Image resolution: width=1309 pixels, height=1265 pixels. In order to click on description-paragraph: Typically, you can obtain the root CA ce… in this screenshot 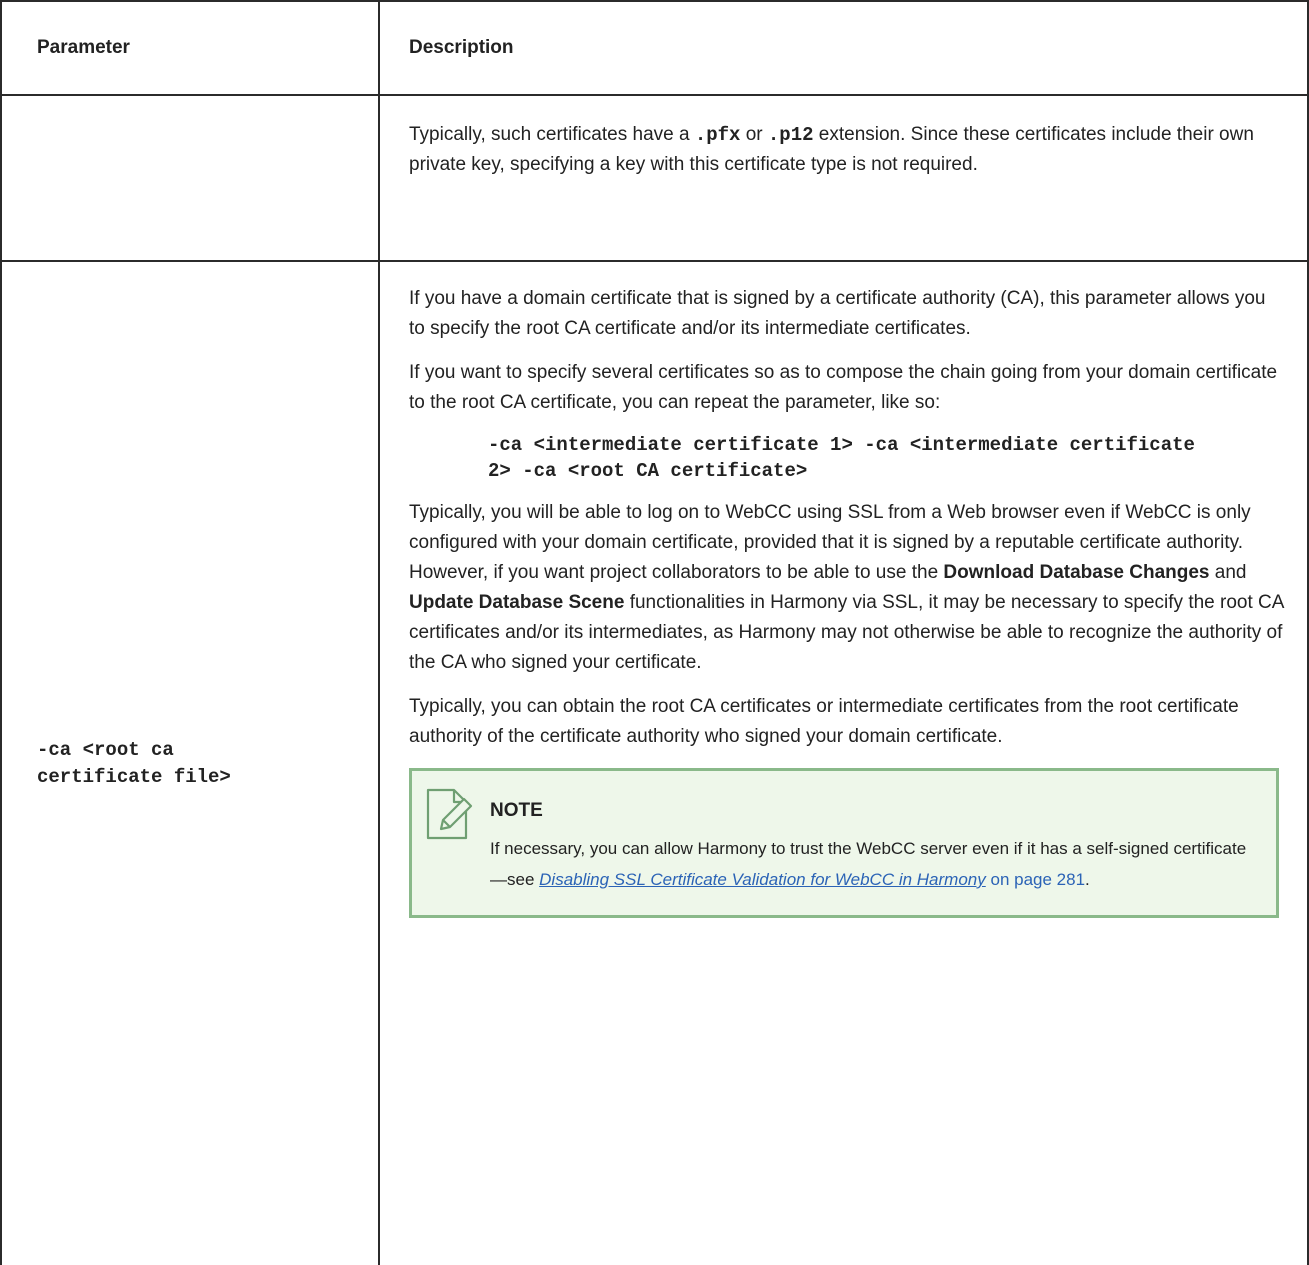, I will do `click(824, 721)`.